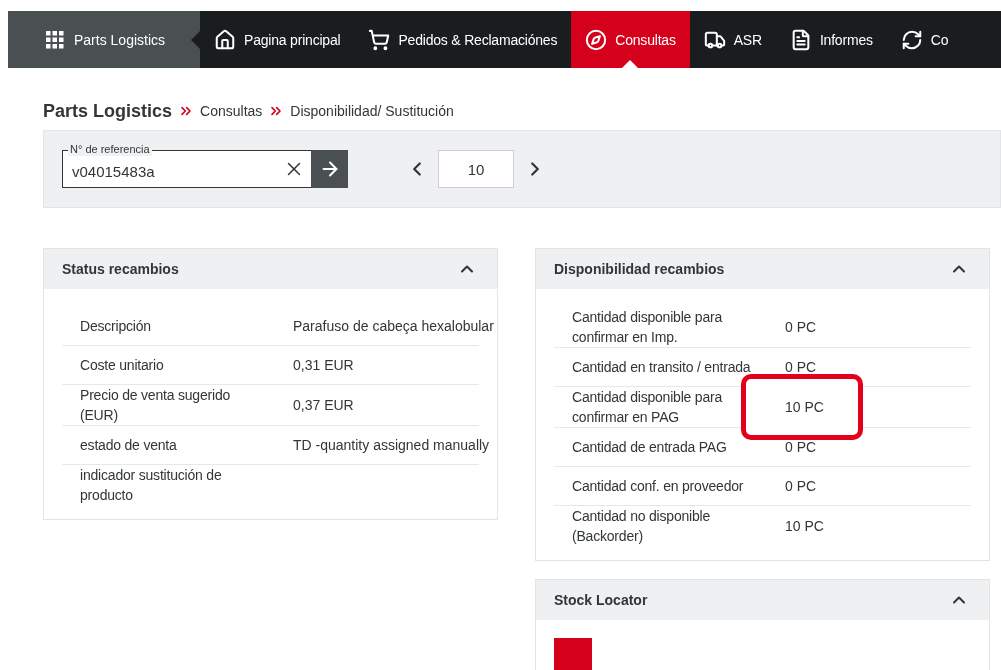 The image size is (1001, 670). I want to click on nav-tab: Informes, so click(831, 39).